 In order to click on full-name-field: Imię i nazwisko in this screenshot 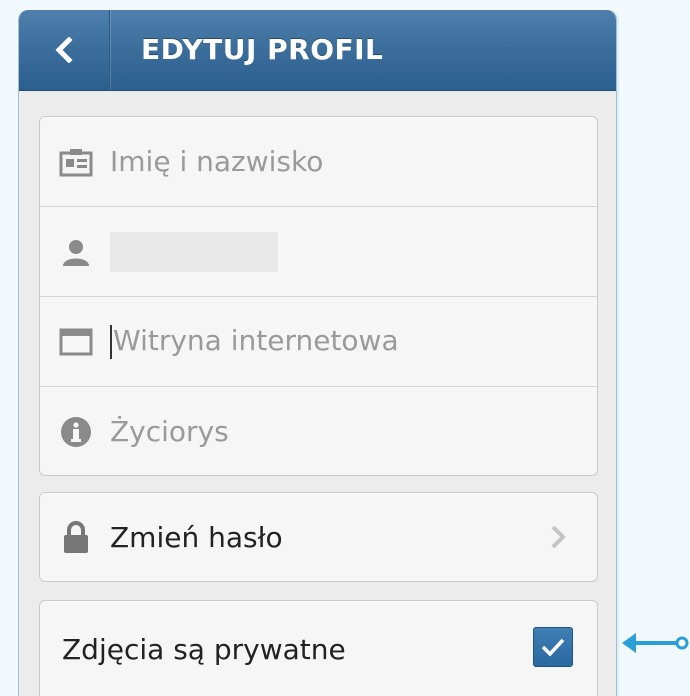, I will do `click(216, 161)`.